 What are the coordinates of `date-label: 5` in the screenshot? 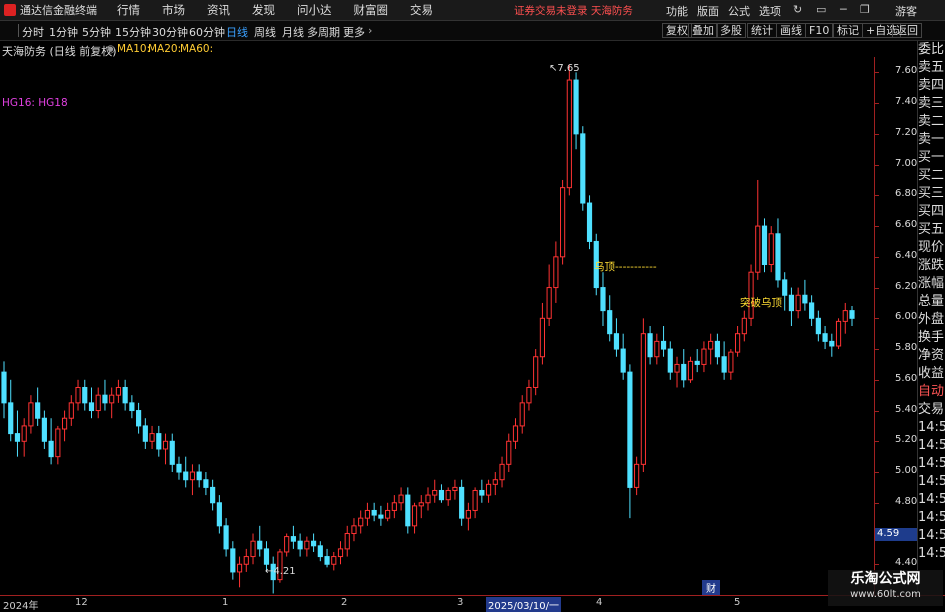 It's located at (737, 602).